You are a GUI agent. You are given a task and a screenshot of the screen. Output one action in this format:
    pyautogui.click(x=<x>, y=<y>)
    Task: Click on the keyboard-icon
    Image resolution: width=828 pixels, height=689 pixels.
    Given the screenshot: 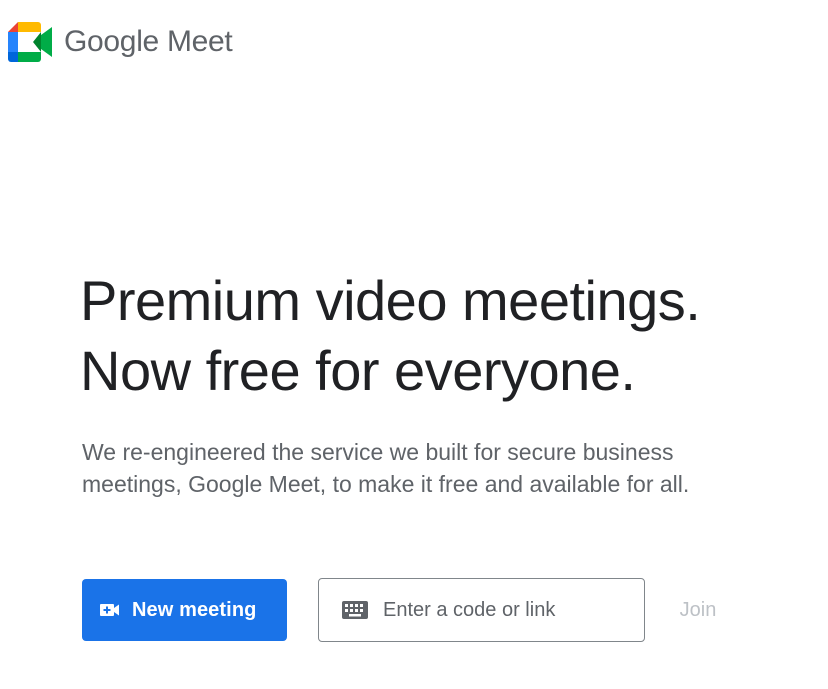 What is the action you would take?
    pyautogui.click(x=355, y=610)
    